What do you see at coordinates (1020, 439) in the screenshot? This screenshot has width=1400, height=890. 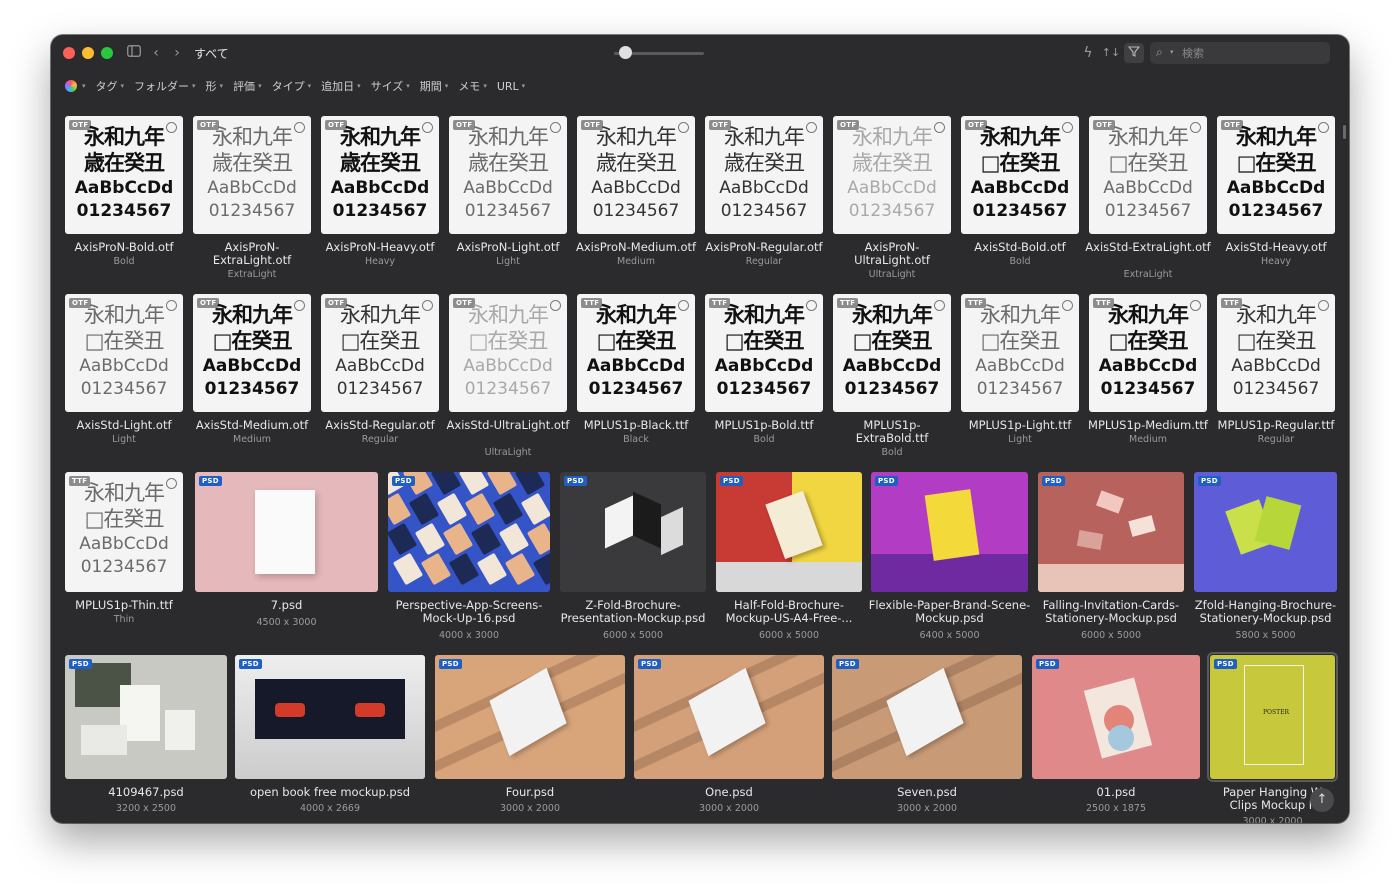 I see `file-subtitle: Light` at bounding box center [1020, 439].